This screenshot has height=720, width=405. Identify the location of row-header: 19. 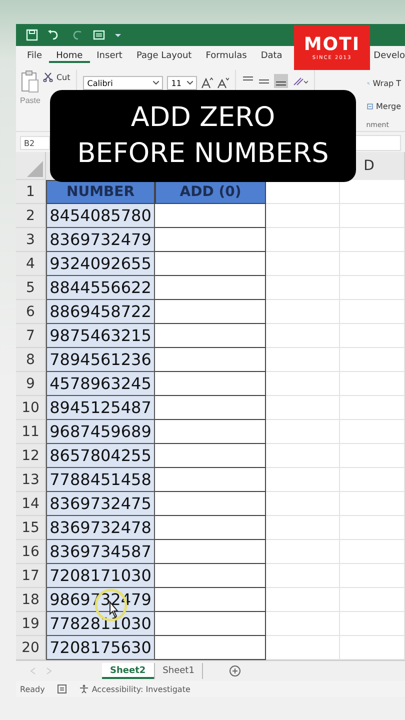
(31, 624).